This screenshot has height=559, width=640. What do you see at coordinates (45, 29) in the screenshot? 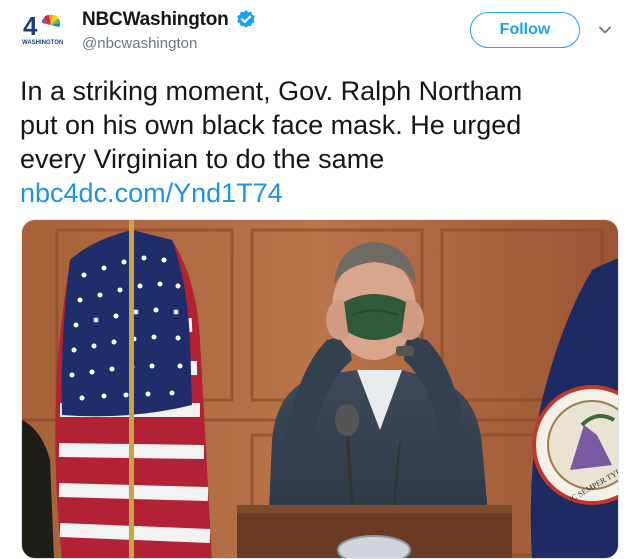
I see `nbc-washington-logo: 4 WASHINGTON` at bounding box center [45, 29].